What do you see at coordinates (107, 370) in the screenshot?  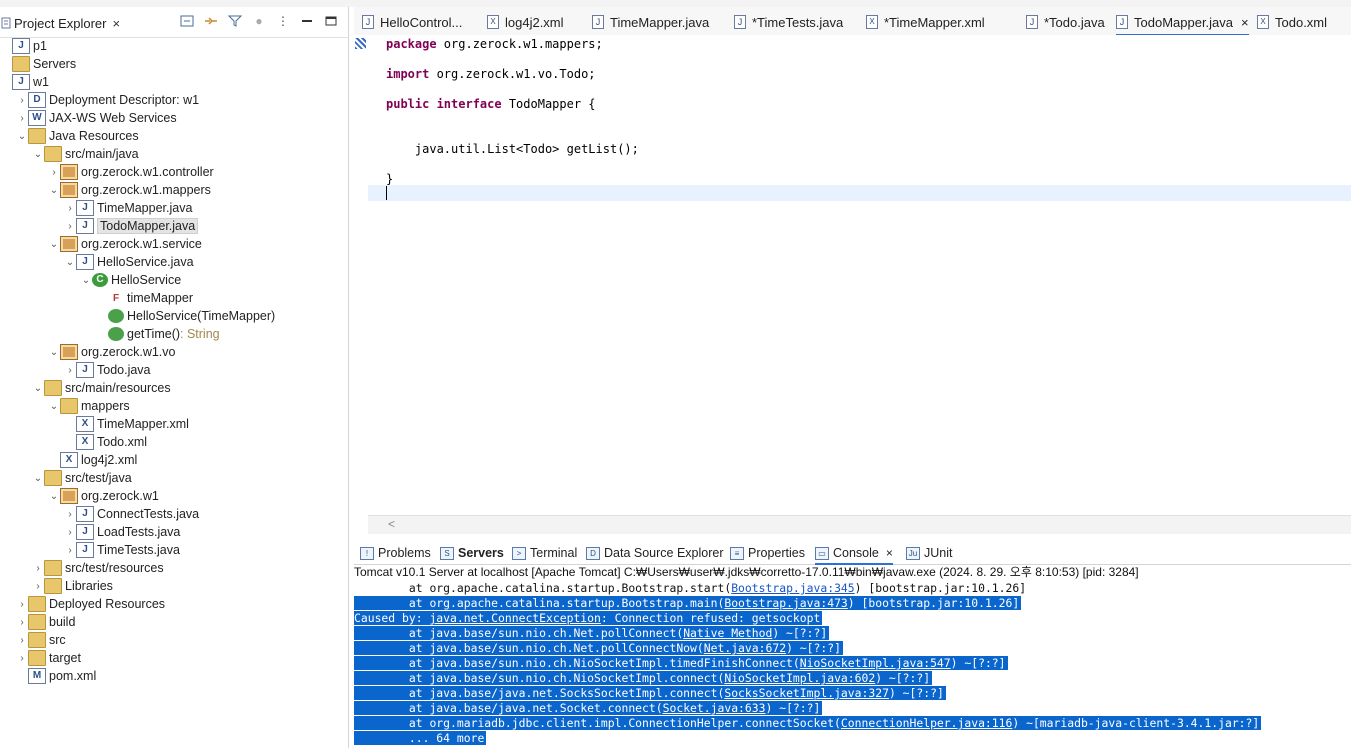 I see `tree-item: › J Todo.java` at bounding box center [107, 370].